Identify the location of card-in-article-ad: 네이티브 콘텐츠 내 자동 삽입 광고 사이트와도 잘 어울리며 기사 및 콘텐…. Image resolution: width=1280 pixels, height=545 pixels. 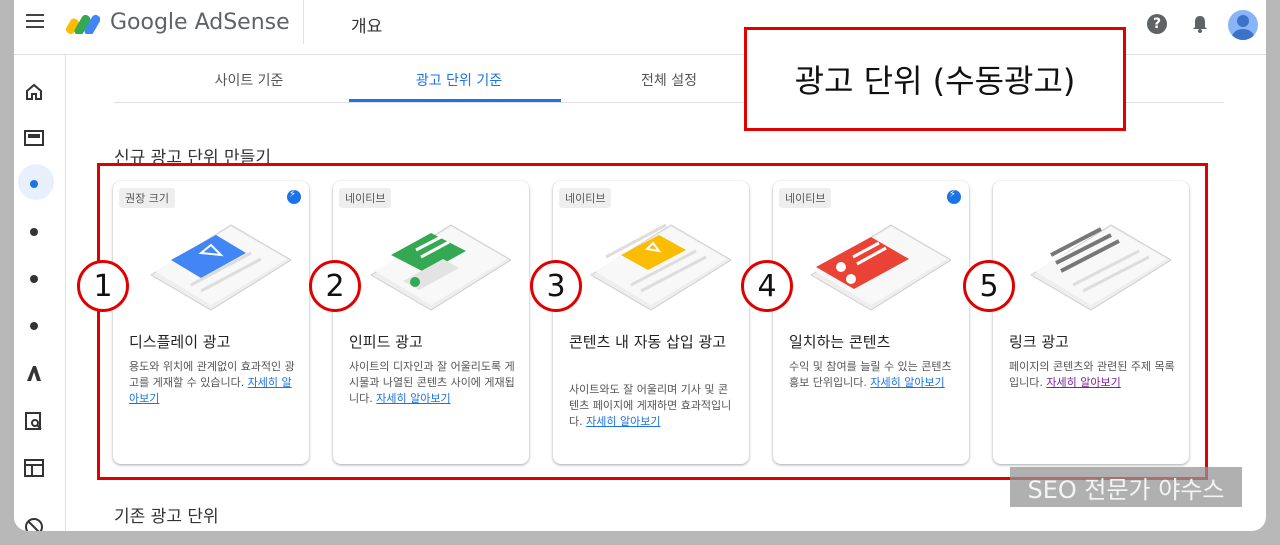
(651, 322).